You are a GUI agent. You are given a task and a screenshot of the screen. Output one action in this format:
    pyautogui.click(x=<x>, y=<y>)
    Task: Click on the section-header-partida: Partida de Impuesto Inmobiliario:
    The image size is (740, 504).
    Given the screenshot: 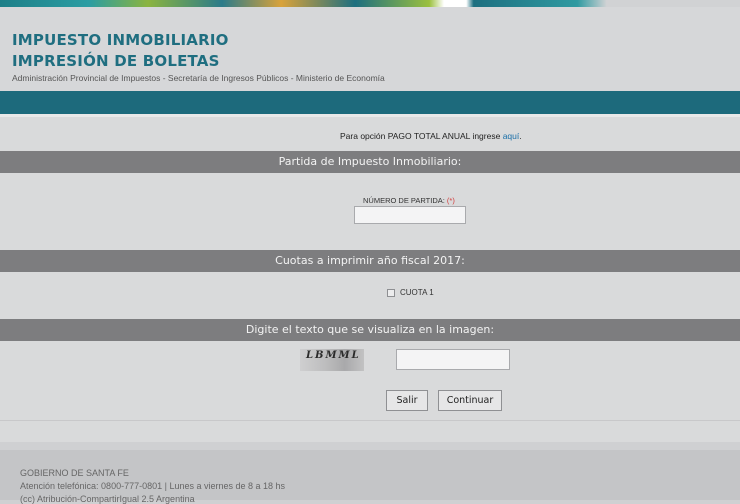 What is the action you would take?
    pyautogui.click(x=370, y=162)
    